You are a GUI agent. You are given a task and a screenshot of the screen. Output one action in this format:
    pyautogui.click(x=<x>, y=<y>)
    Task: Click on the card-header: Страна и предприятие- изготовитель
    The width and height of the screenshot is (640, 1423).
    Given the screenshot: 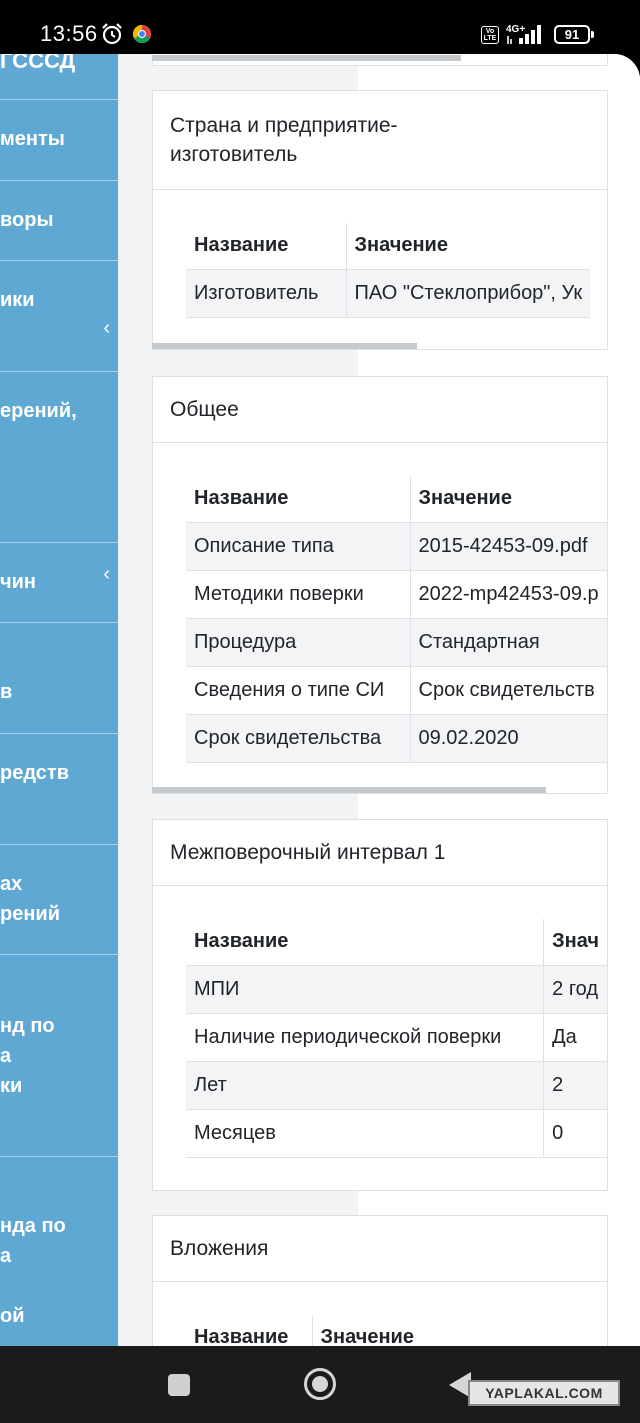 What is the action you would take?
    pyautogui.click(x=380, y=140)
    